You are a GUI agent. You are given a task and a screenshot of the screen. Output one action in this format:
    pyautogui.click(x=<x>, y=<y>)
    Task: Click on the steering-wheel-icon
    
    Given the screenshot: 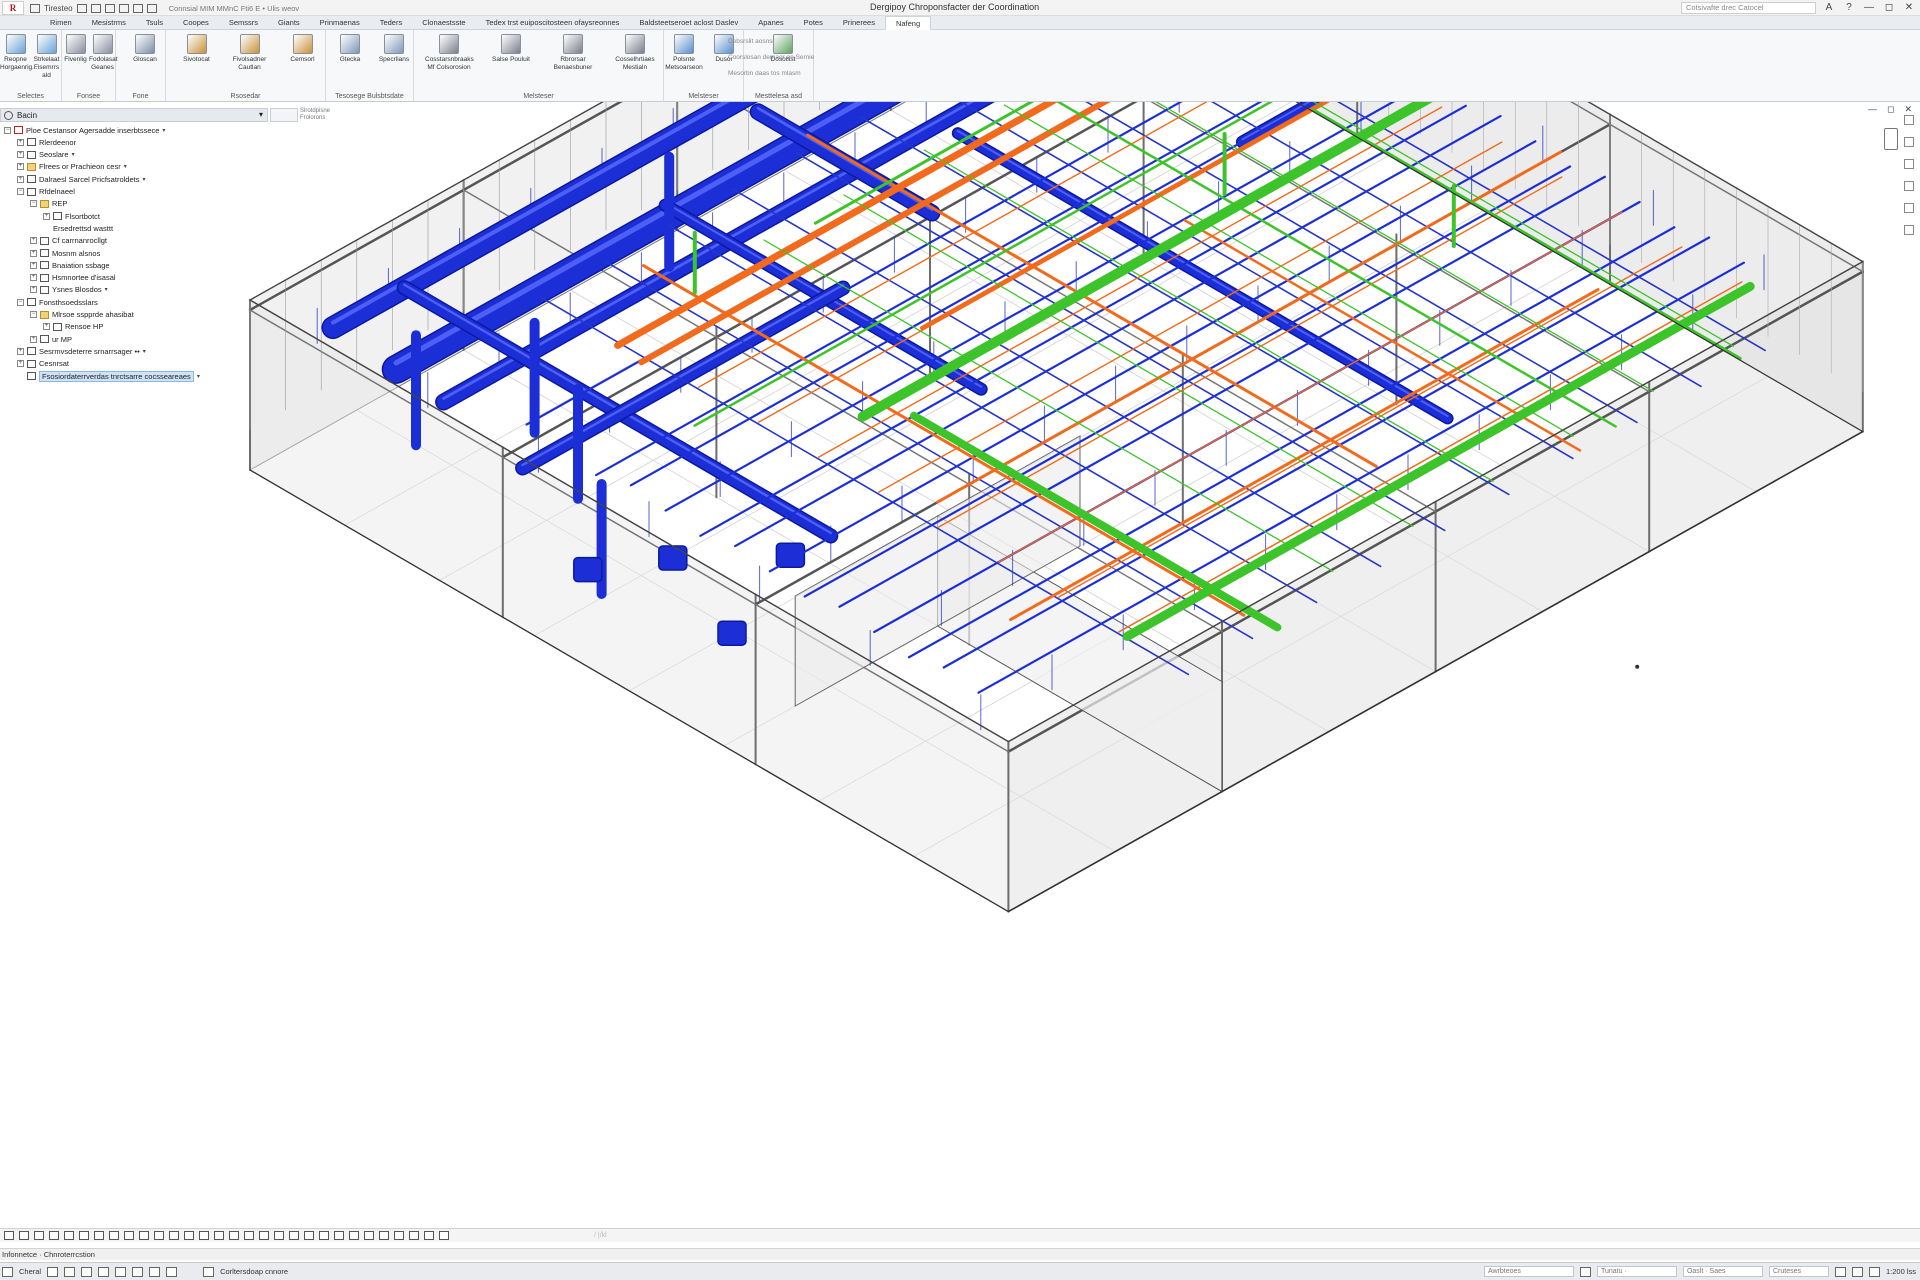 What is the action you would take?
    pyautogui.click(x=1909, y=120)
    